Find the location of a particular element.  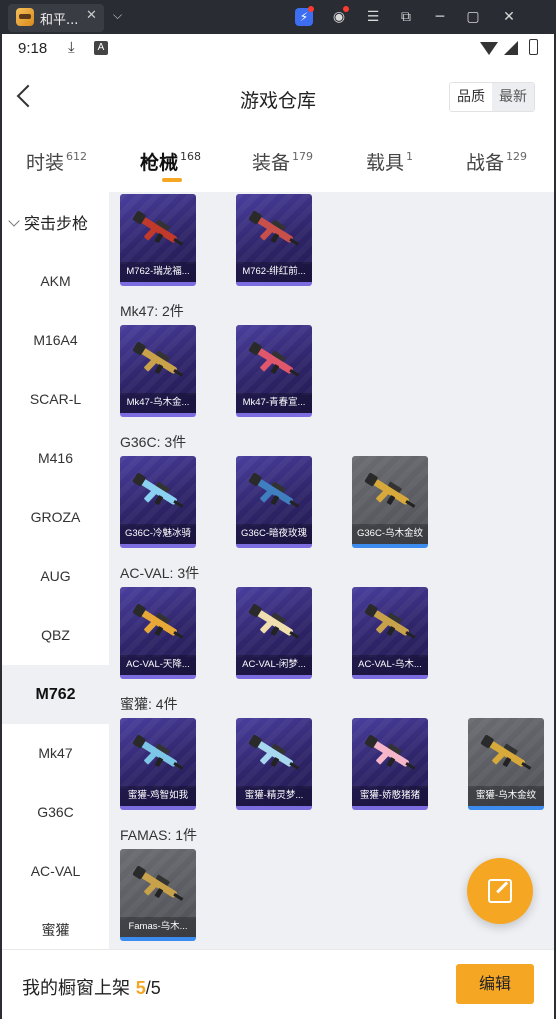

sort-toggle: 品质 最新 is located at coordinates (492, 97).